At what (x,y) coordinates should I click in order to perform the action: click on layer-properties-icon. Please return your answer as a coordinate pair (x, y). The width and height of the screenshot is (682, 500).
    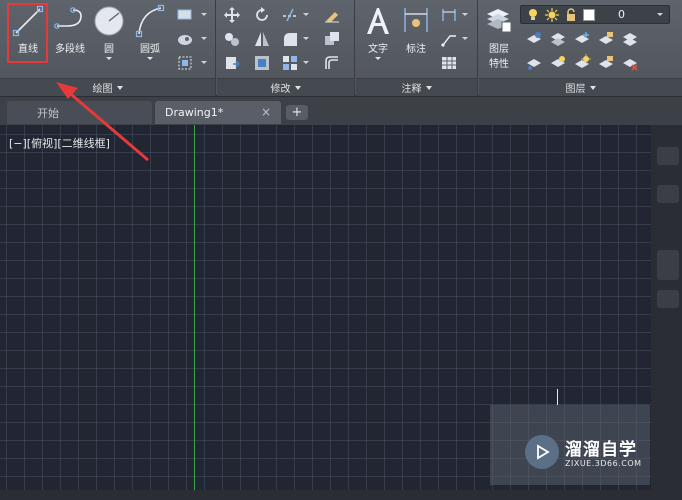
    Looking at the image, I should click on (499, 21).